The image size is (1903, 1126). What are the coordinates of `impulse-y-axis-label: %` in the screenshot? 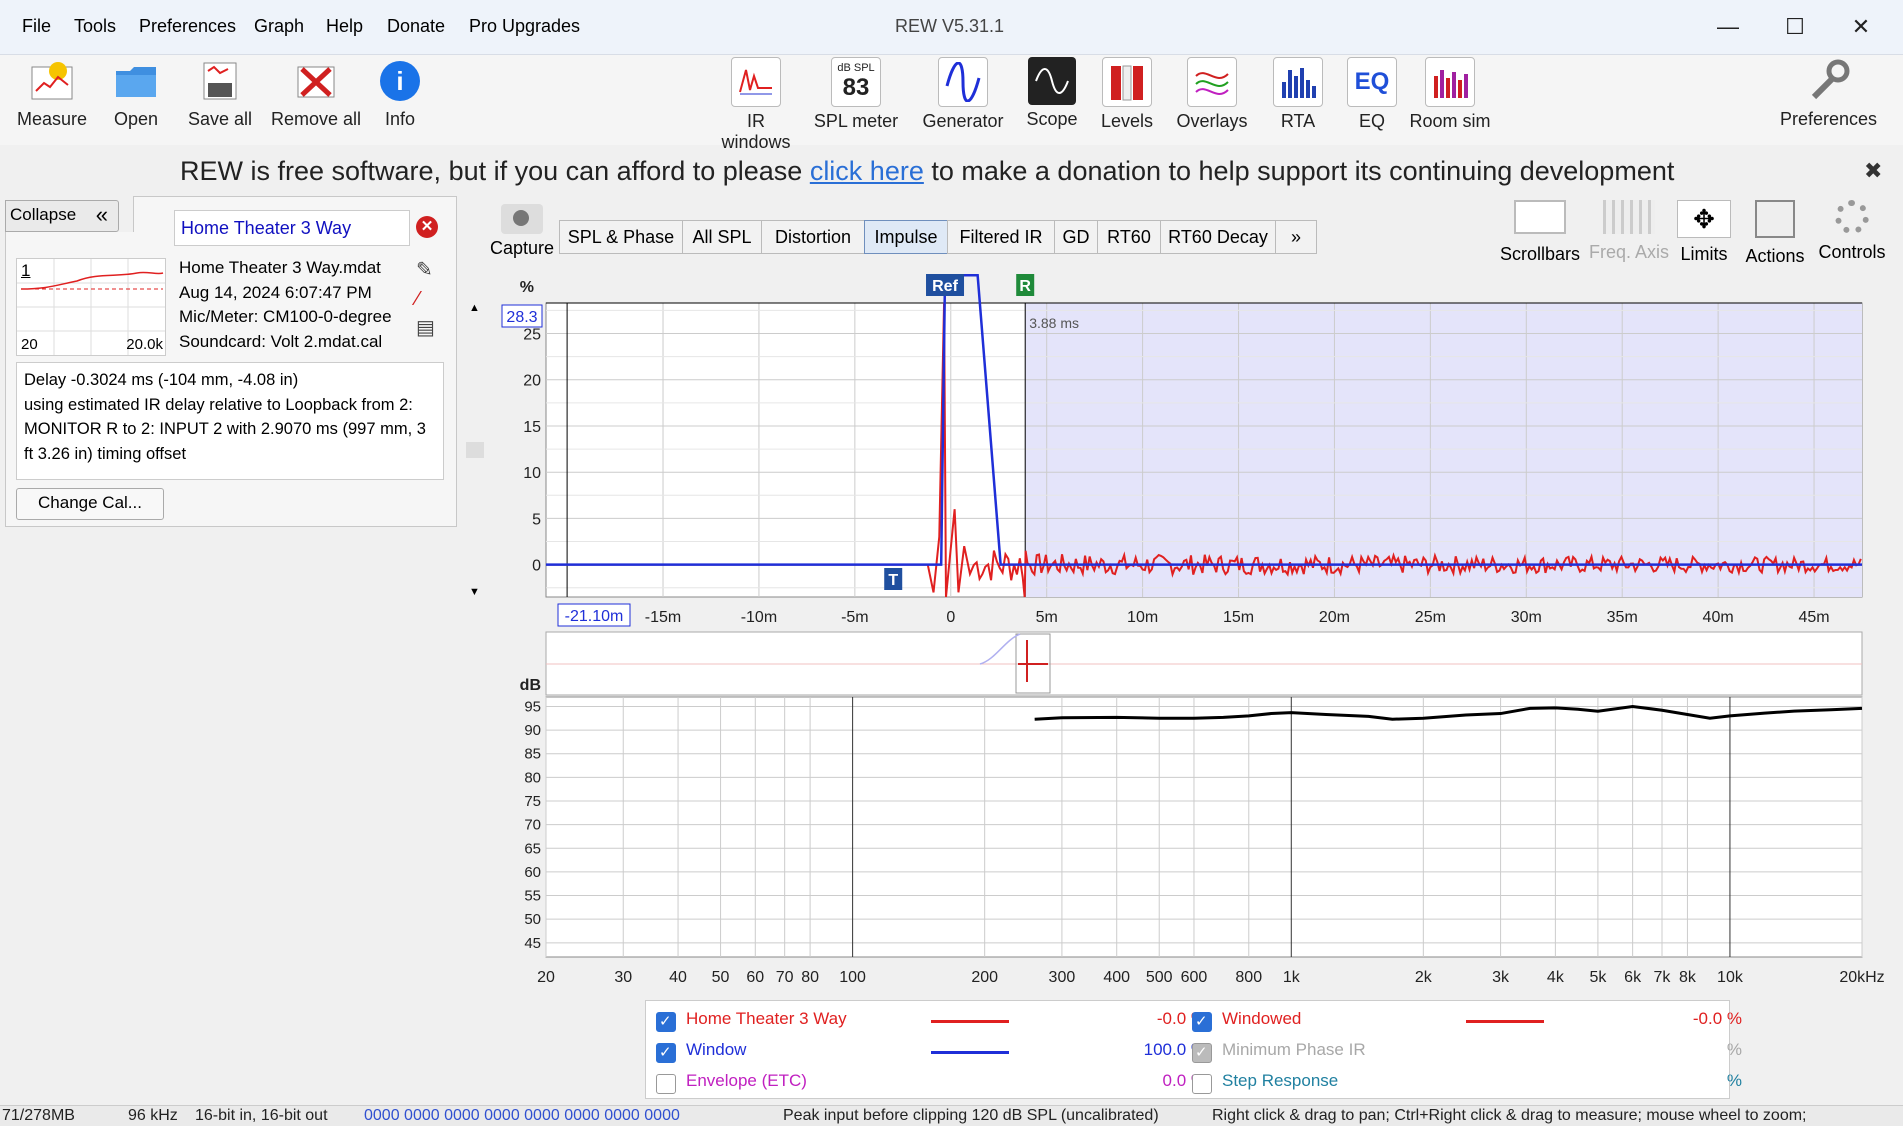 It's located at (527, 287).